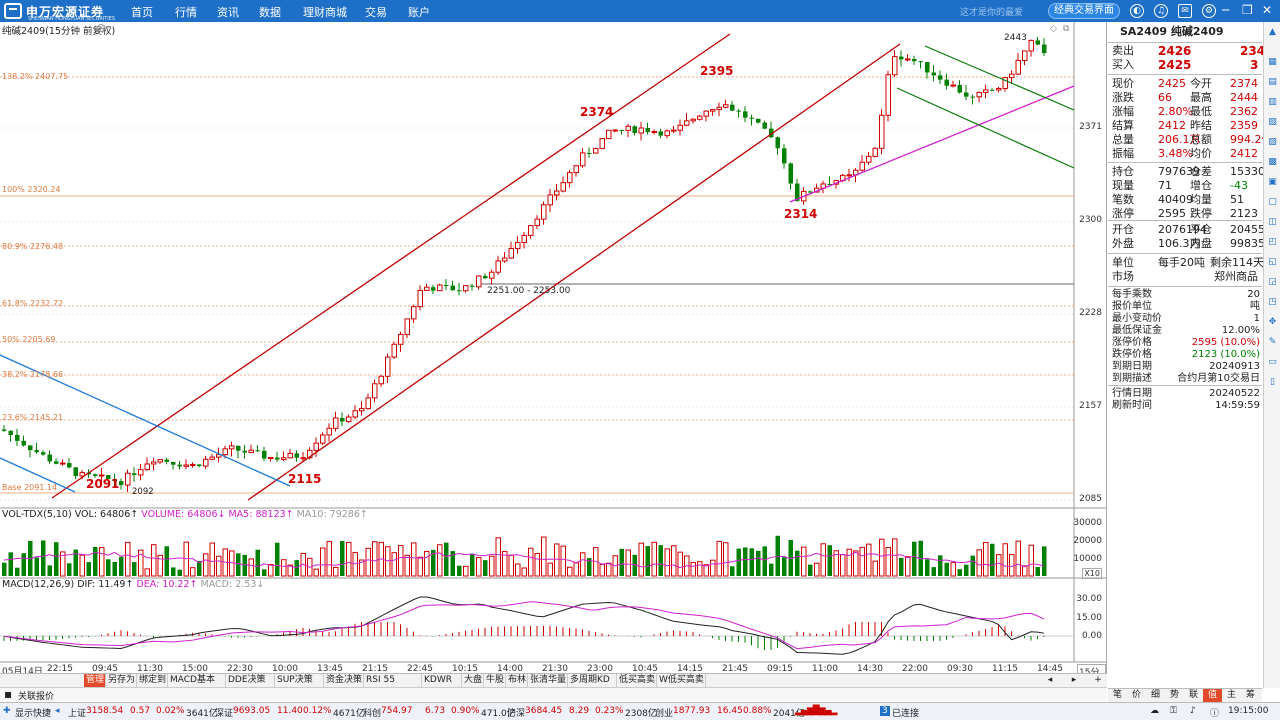 This screenshot has height=720, width=1280. I want to click on tab-2: 绑定到, so click(152, 680).